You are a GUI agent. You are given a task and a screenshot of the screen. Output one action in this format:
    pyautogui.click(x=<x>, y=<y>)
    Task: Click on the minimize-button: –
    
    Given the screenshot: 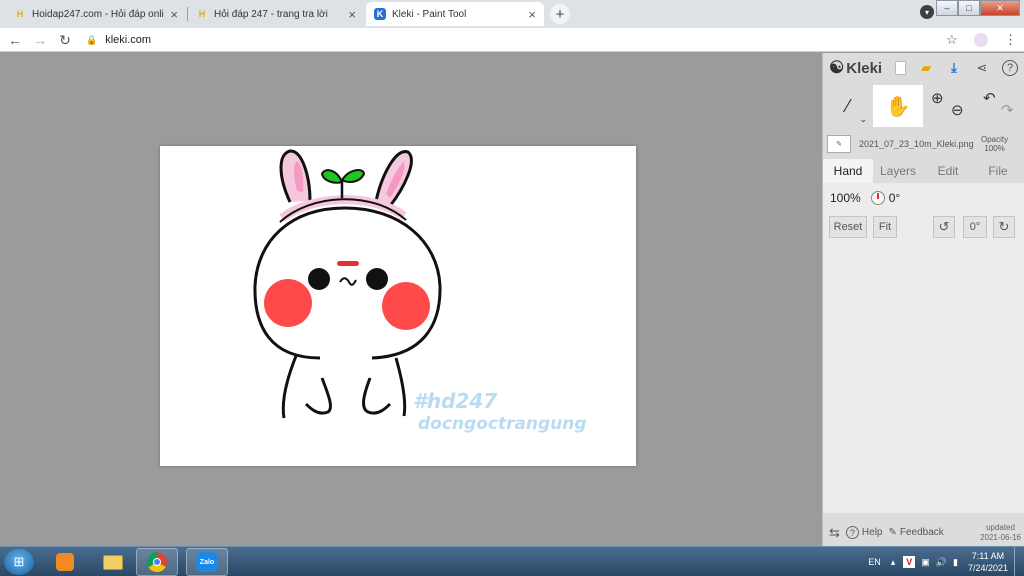 What is the action you would take?
    pyautogui.click(x=947, y=8)
    